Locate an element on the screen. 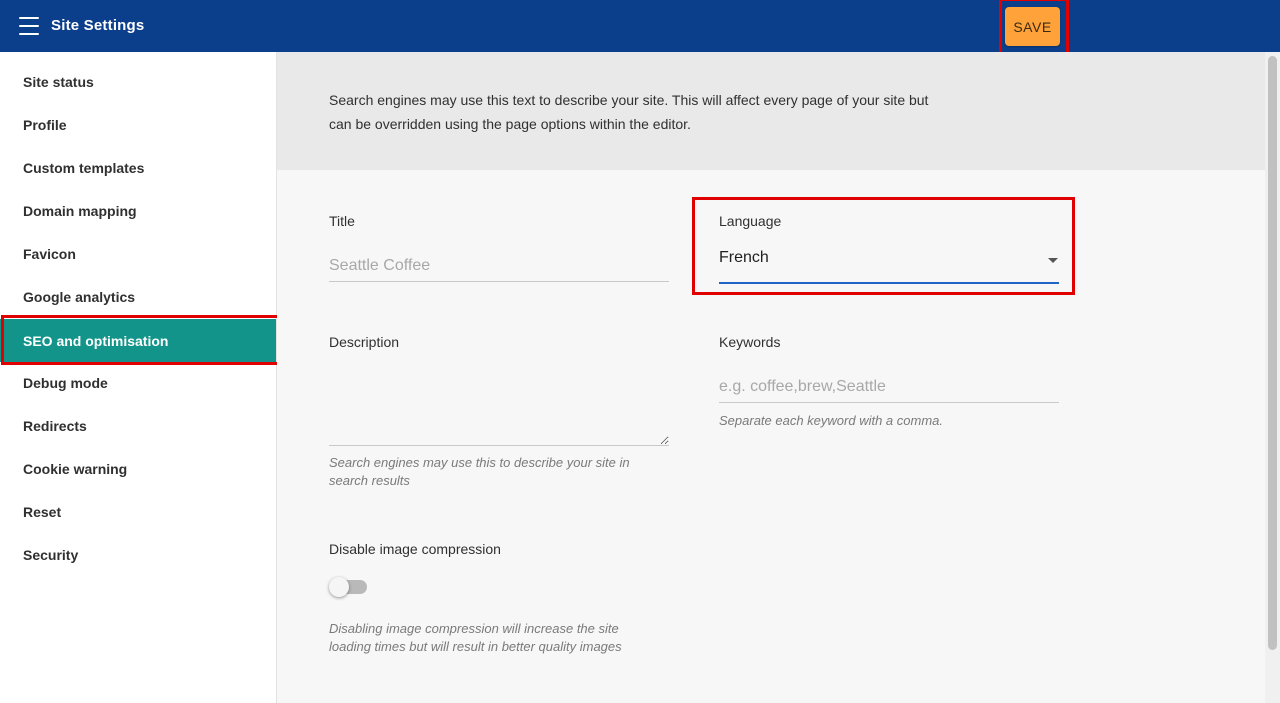  sidebar-item-site-status: Site status is located at coordinates (138, 81).